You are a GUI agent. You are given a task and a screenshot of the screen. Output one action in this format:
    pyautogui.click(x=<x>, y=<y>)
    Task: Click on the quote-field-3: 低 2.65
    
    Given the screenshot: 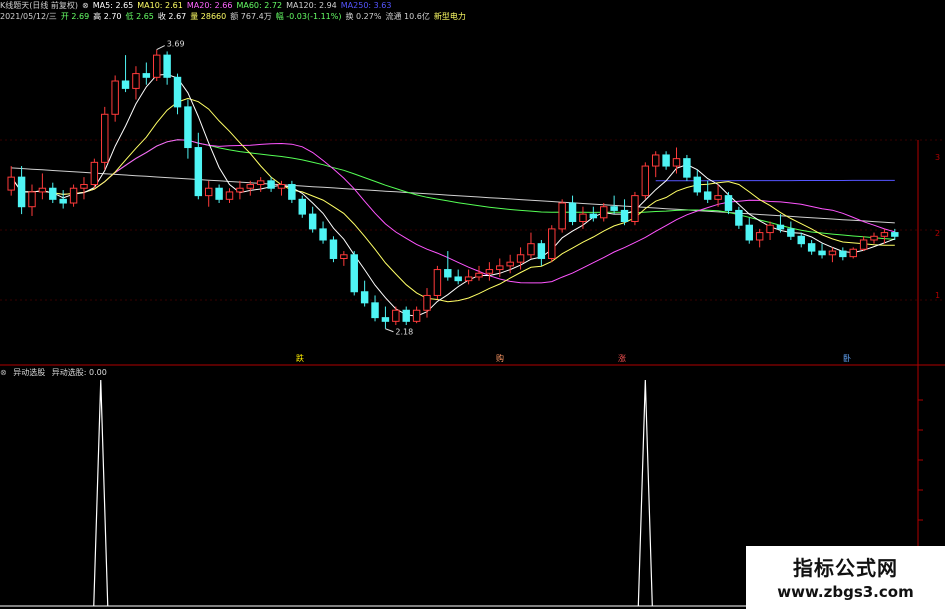 What is the action you would take?
    pyautogui.click(x=139, y=16)
    